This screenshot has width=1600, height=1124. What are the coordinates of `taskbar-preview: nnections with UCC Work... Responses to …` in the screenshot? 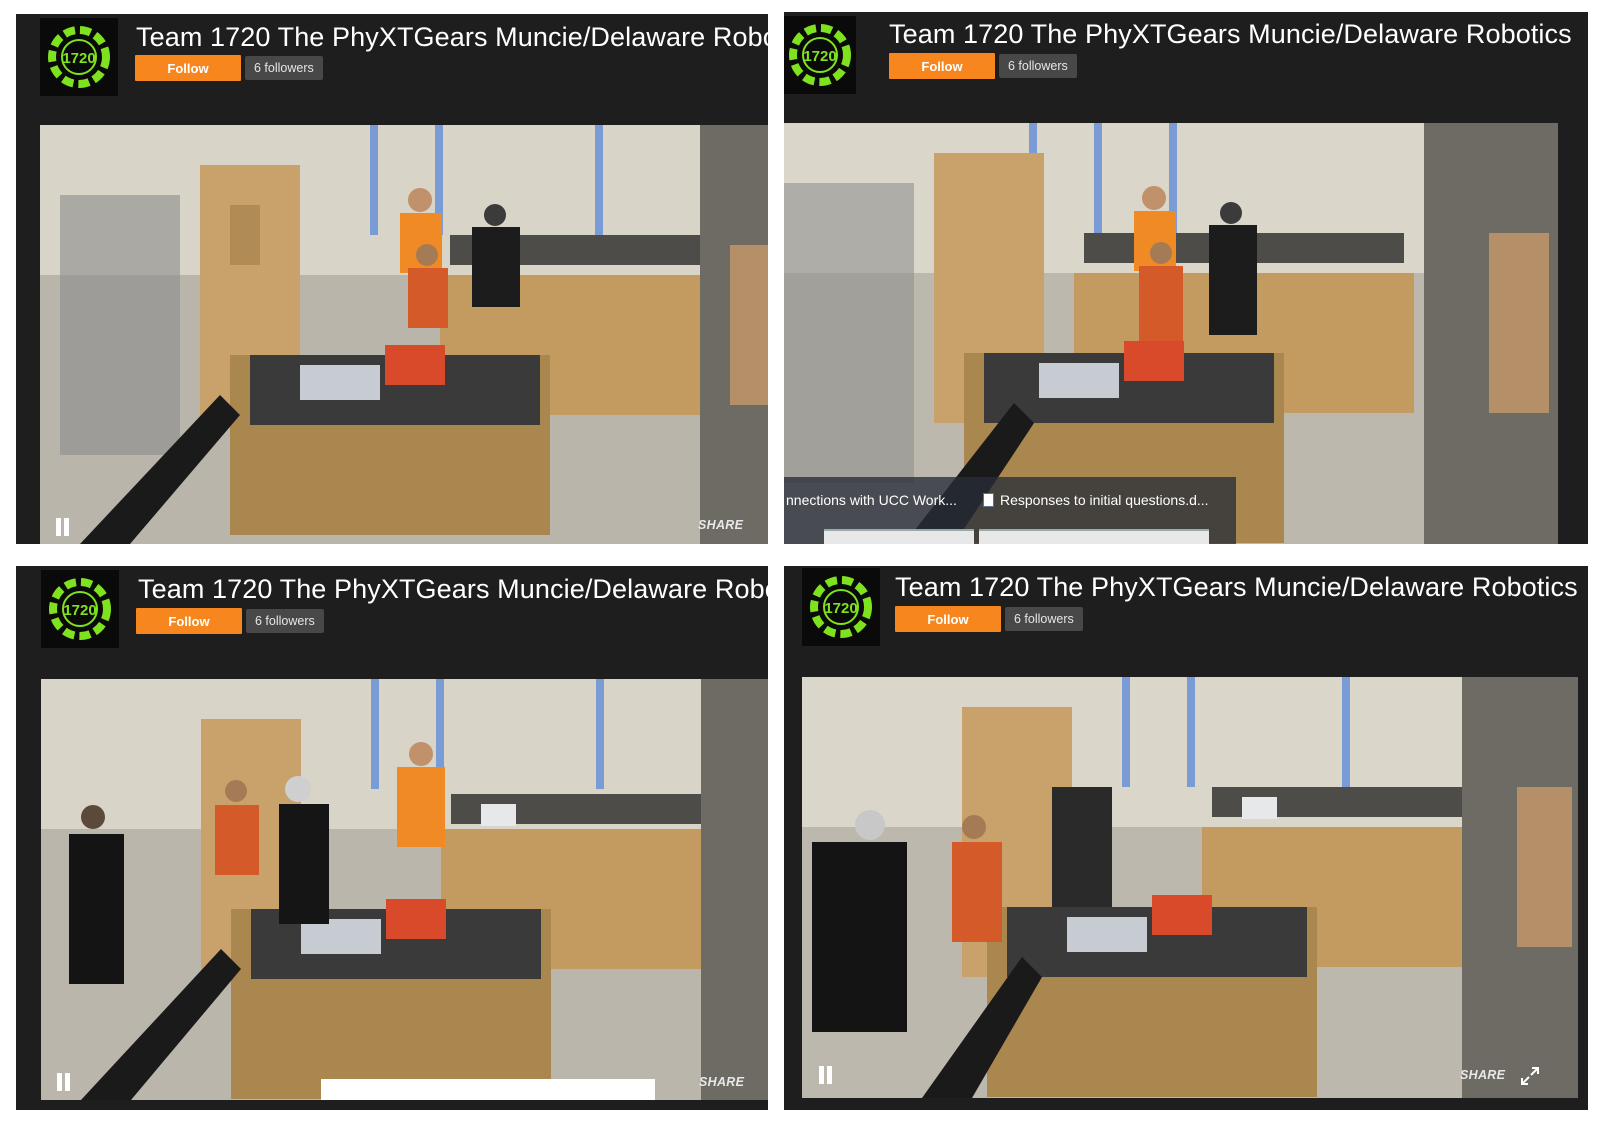 It's located at (1010, 510).